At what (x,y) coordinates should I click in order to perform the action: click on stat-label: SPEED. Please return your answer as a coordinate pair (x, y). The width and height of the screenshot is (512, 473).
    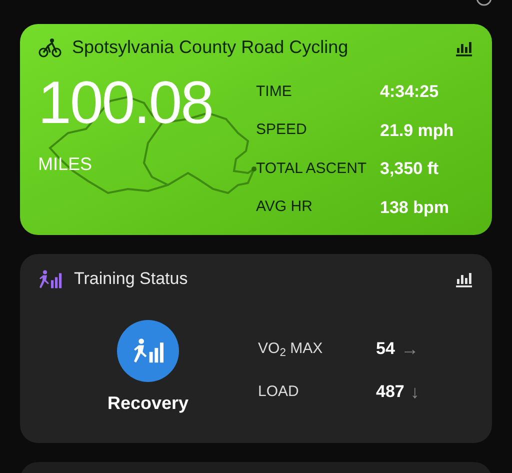
    Looking at the image, I should click on (282, 130).